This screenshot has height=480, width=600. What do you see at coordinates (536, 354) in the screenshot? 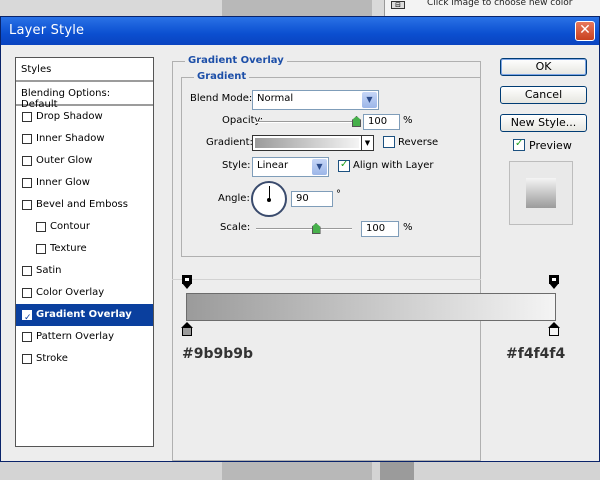
I see `right-color-hex: #f4f4f4` at bounding box center [536, 354].